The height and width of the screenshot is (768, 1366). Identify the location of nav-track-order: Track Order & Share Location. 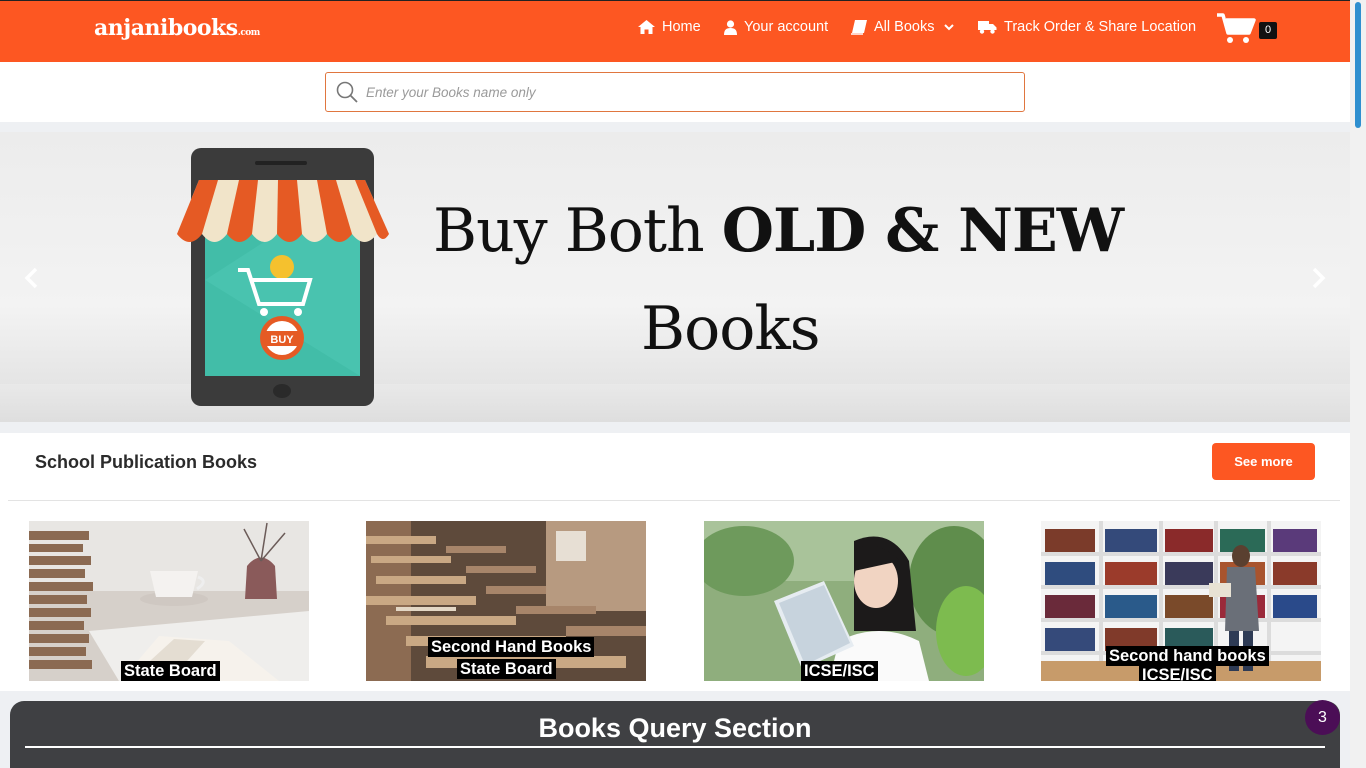
(1087, 27).